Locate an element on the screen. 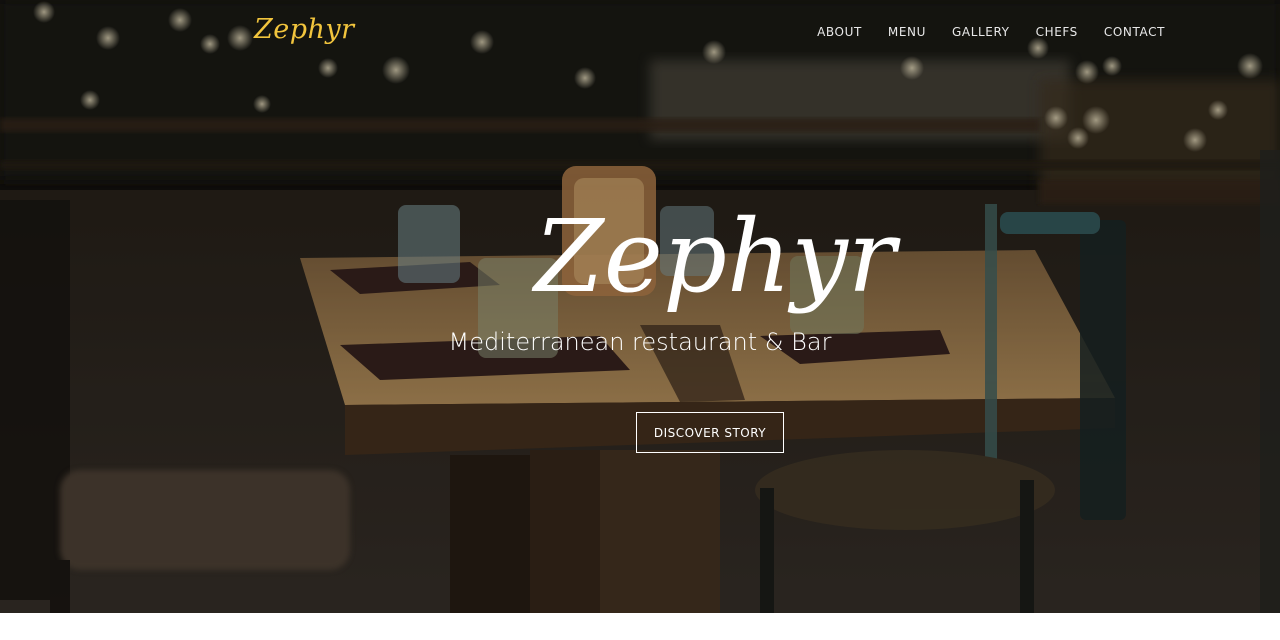 The image size is (1280, 640). nav-links: ABOUT MENU GALLERY CHEFS CONTACT is located at coordinates (991, 32).